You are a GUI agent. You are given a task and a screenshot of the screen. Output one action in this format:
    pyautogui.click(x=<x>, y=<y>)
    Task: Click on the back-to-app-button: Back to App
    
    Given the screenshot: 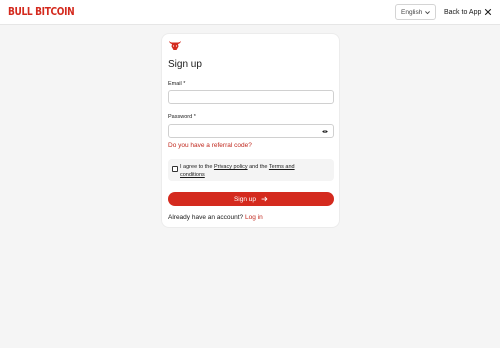 What is the action you would take?
    pyautogui.click(x=468, y=12)
    